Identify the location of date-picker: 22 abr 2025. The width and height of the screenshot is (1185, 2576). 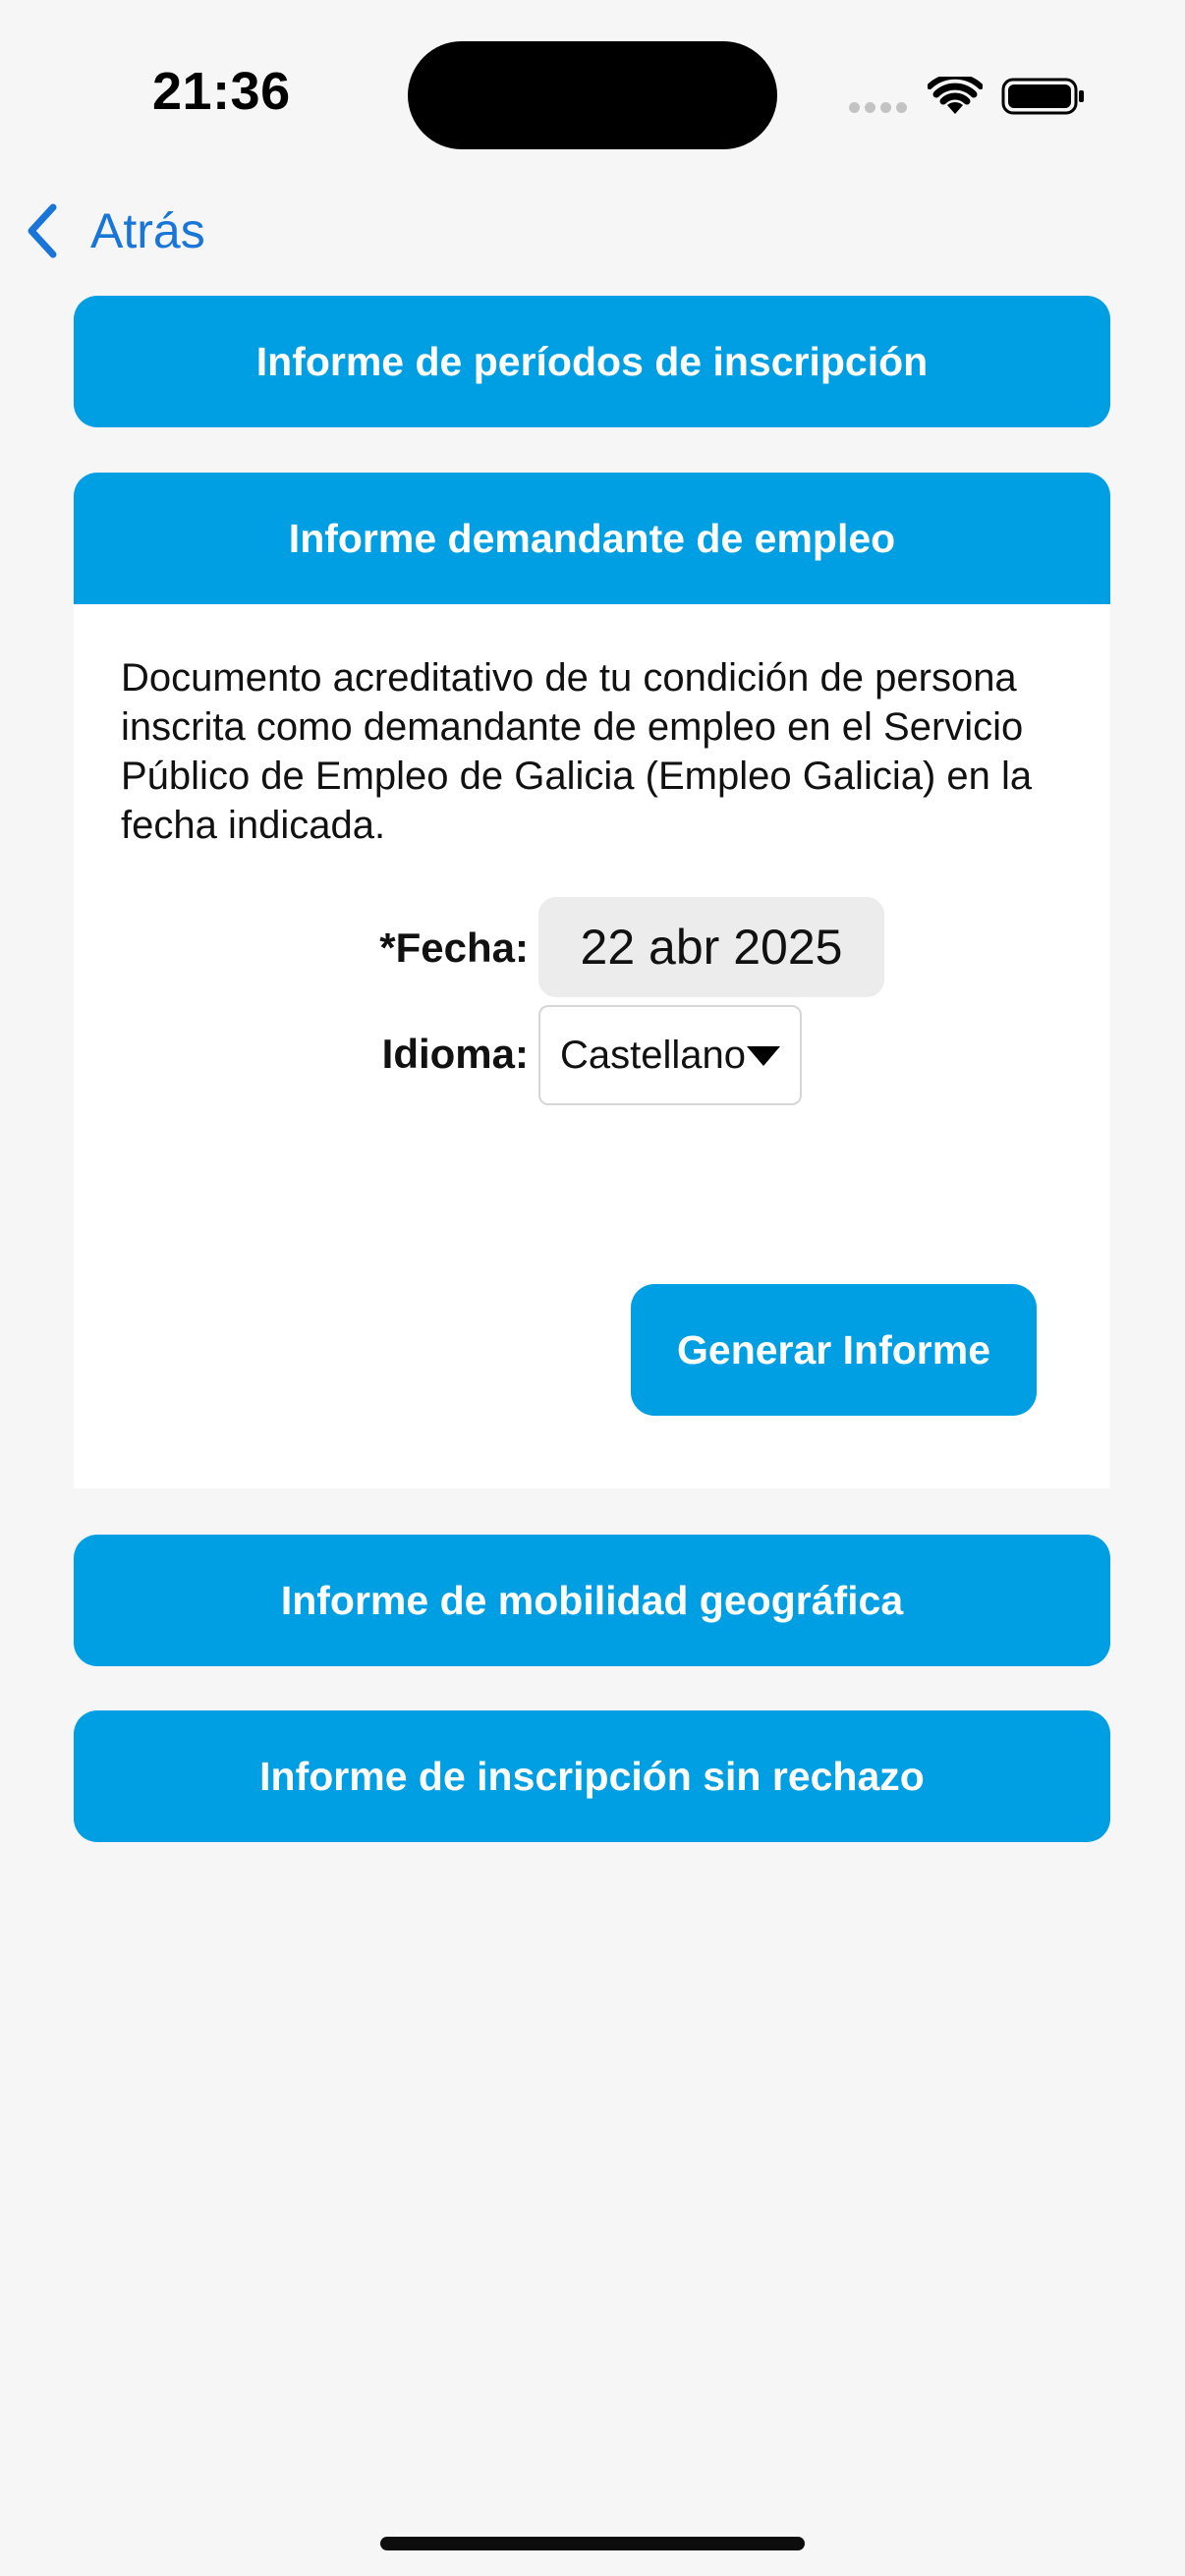
(711, 947).